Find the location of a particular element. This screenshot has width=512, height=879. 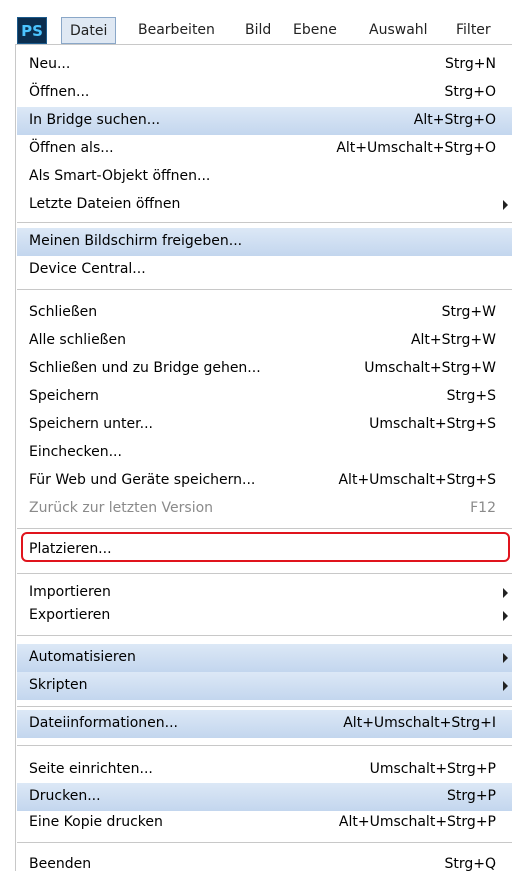

menu-item-label: Importieren is located at coordinates (70, 592).